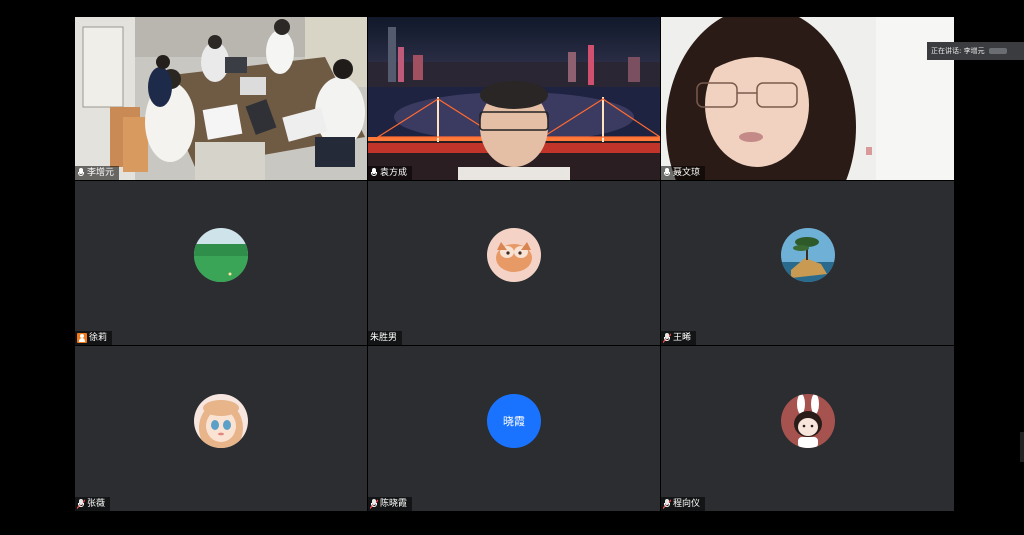 This screenshot has width=1024, height=535. Describe the element at coordinates (394, 504) in the screenshot. I see `participant-name: 陈晓霞` at that location.